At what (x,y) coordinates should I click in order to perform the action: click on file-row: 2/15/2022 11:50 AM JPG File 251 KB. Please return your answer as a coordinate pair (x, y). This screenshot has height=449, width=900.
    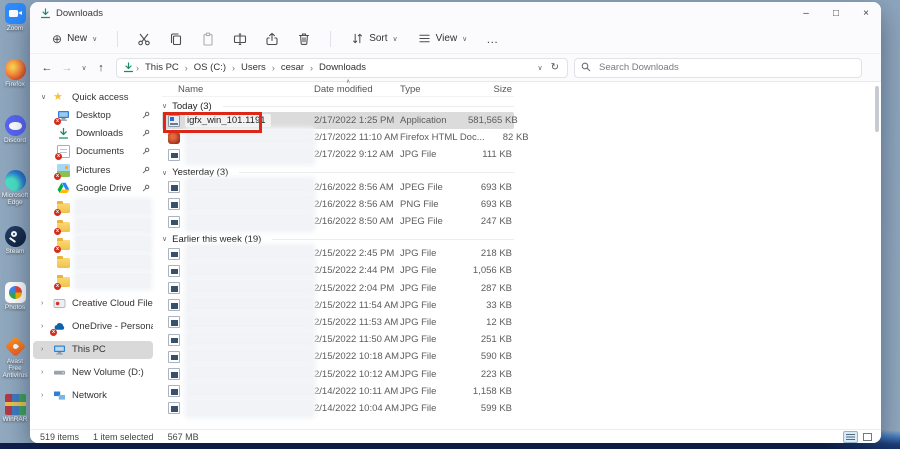
    Looking at the image, I should click on (338, 339).